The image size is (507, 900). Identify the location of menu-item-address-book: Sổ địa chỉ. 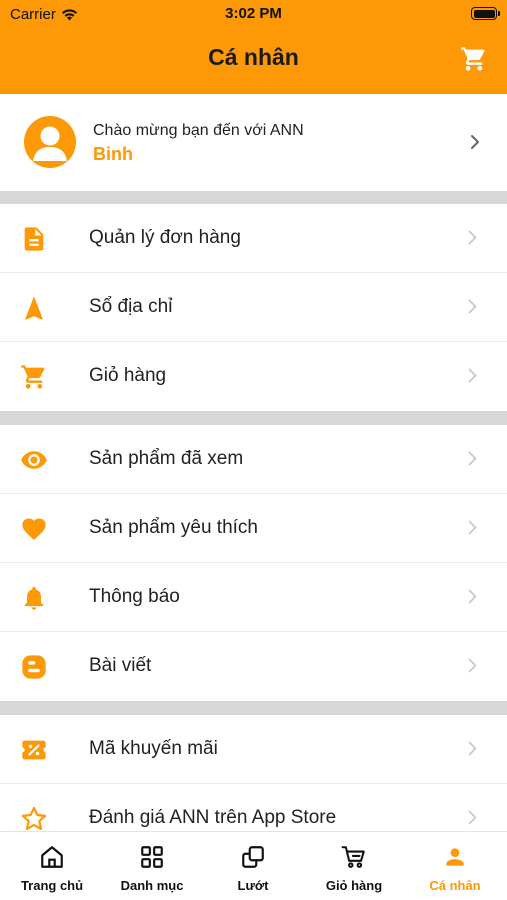
(253, 307).